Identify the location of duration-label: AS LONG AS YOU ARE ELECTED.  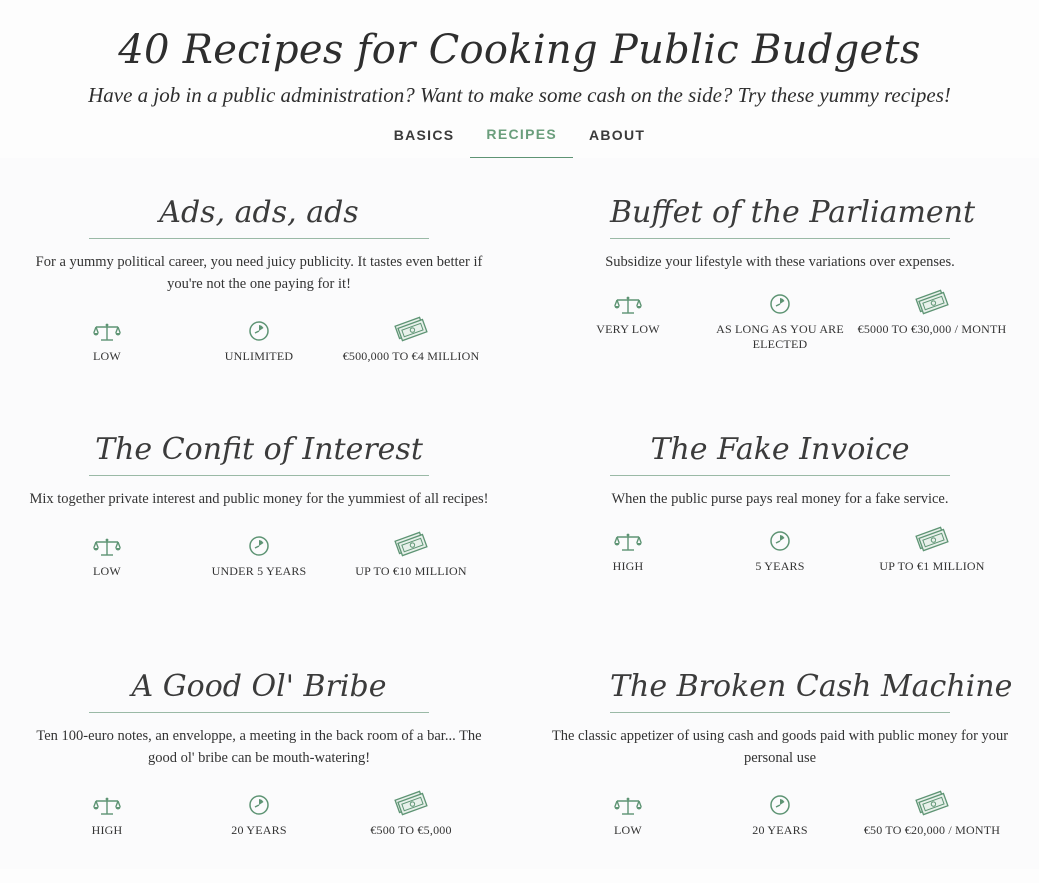
(780, 336).